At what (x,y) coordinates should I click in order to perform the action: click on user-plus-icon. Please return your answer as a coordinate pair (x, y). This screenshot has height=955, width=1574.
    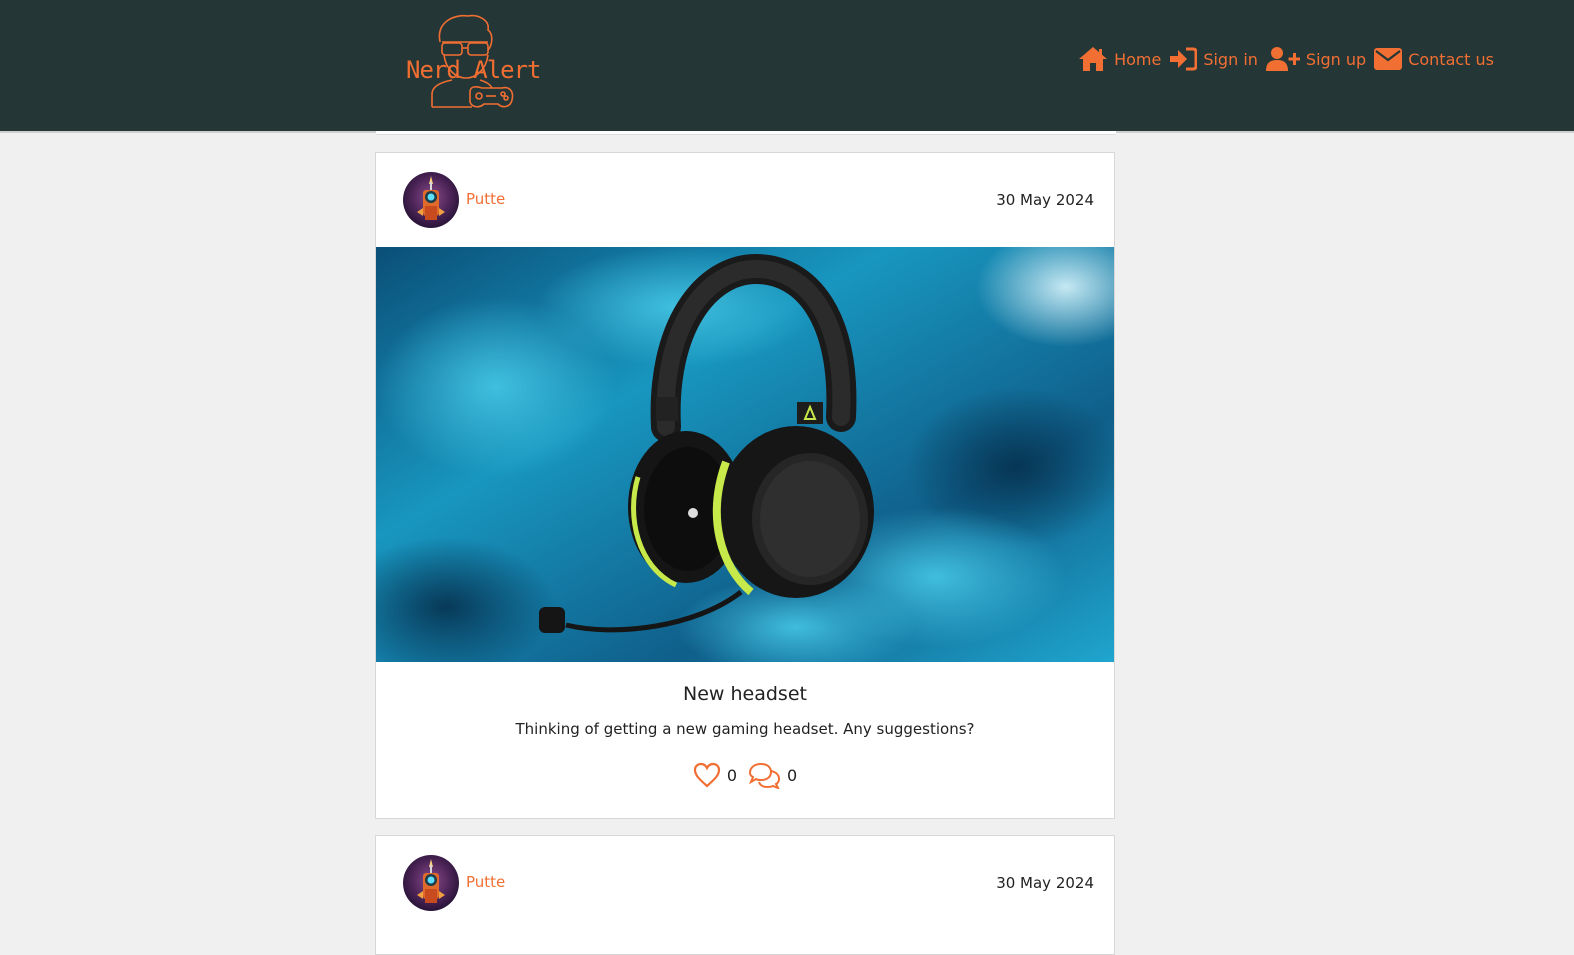
    Looking at the image, I should click on (1282, 59).